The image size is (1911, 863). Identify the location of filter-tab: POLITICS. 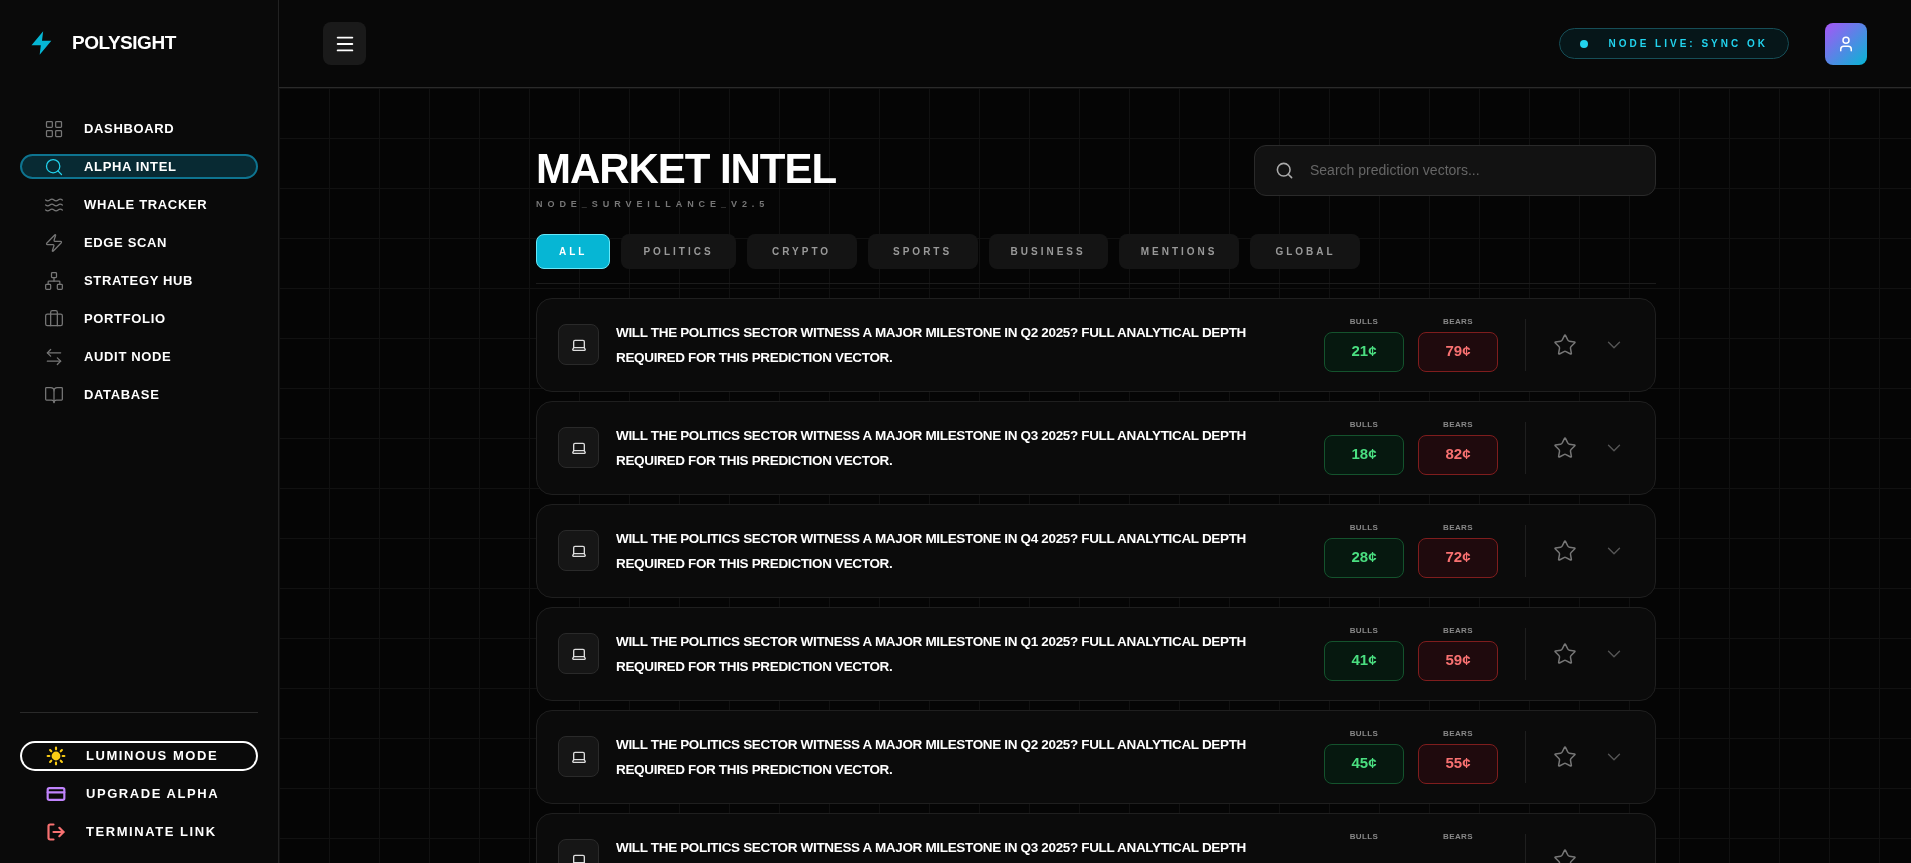
(678, 251).